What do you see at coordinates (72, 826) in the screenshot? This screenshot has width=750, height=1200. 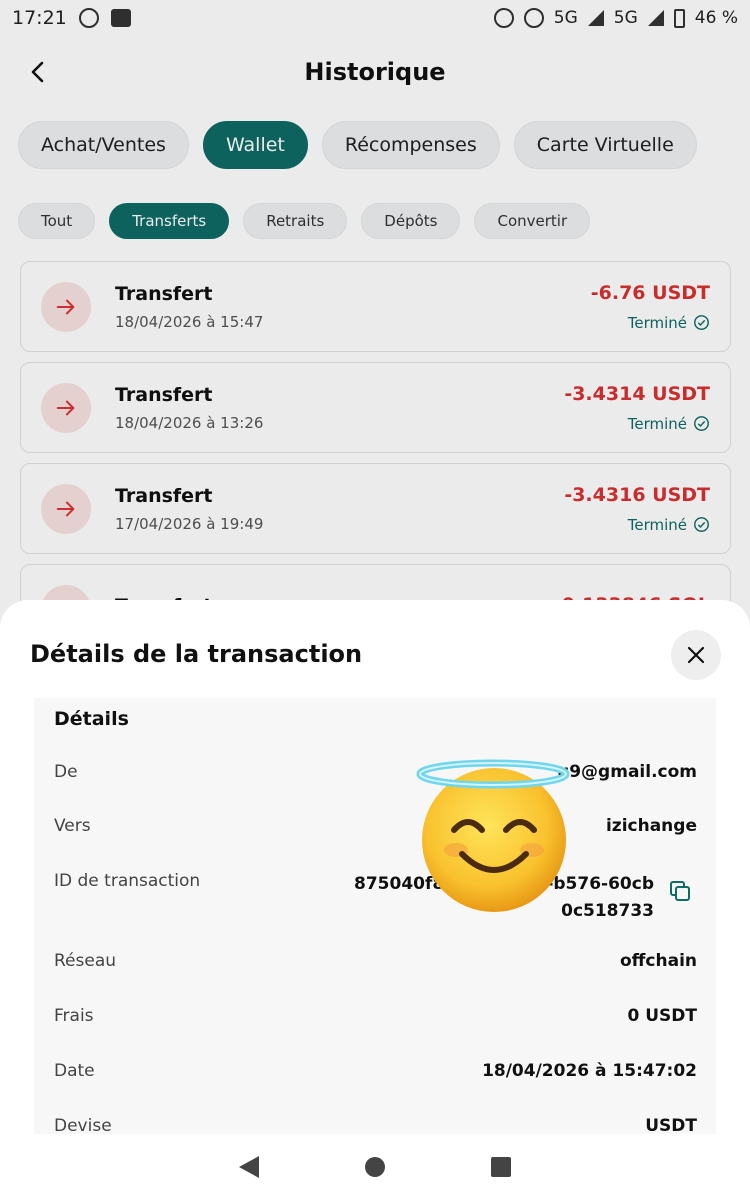 I see `to-label: Vers` at bounding box center [72, 826].